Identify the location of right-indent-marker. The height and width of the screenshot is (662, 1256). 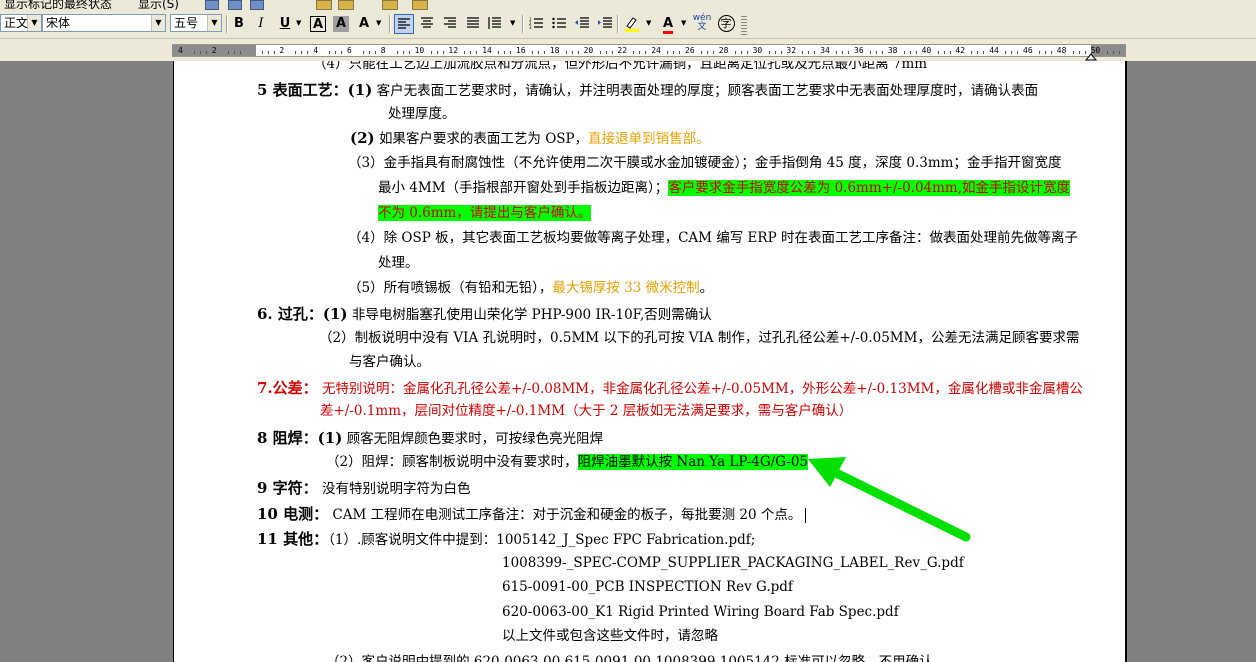
(1091, 54).